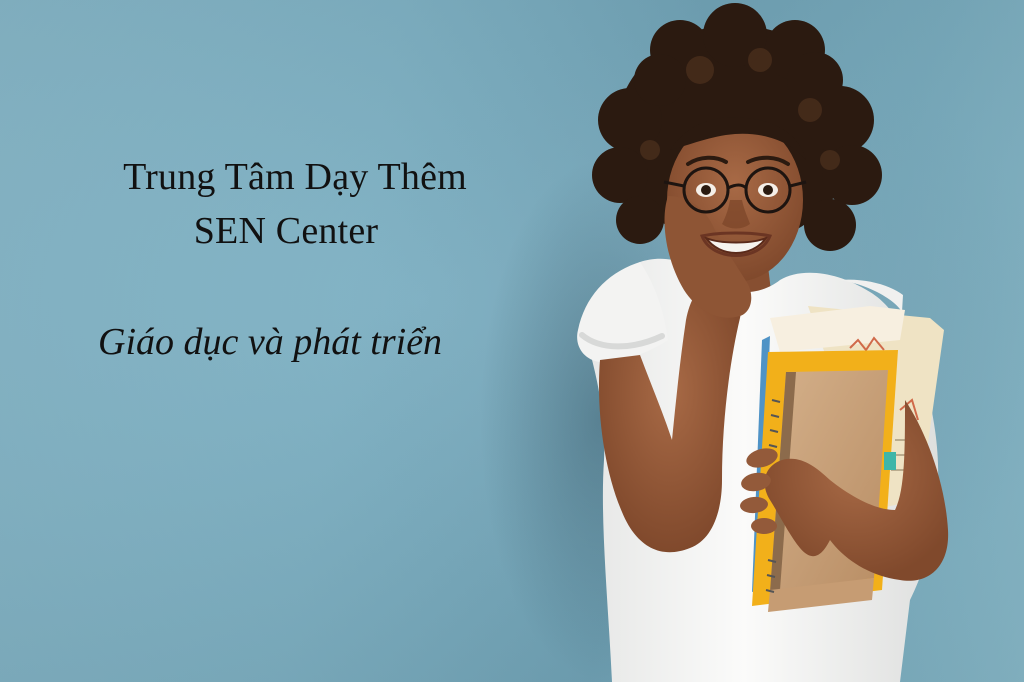 The width and height of the screenshot is (1024, 682). I want to click on center-headline: Trung Tâm Dạy Thêm SEN Center, so click(295, 204).